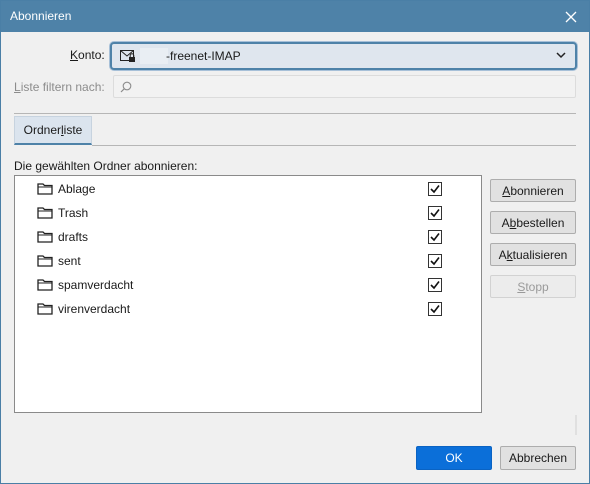  Describe the element at coordinates (343, 56) in the screenshot. I see `account-dropdown: -freenet-IMAP` at that location.